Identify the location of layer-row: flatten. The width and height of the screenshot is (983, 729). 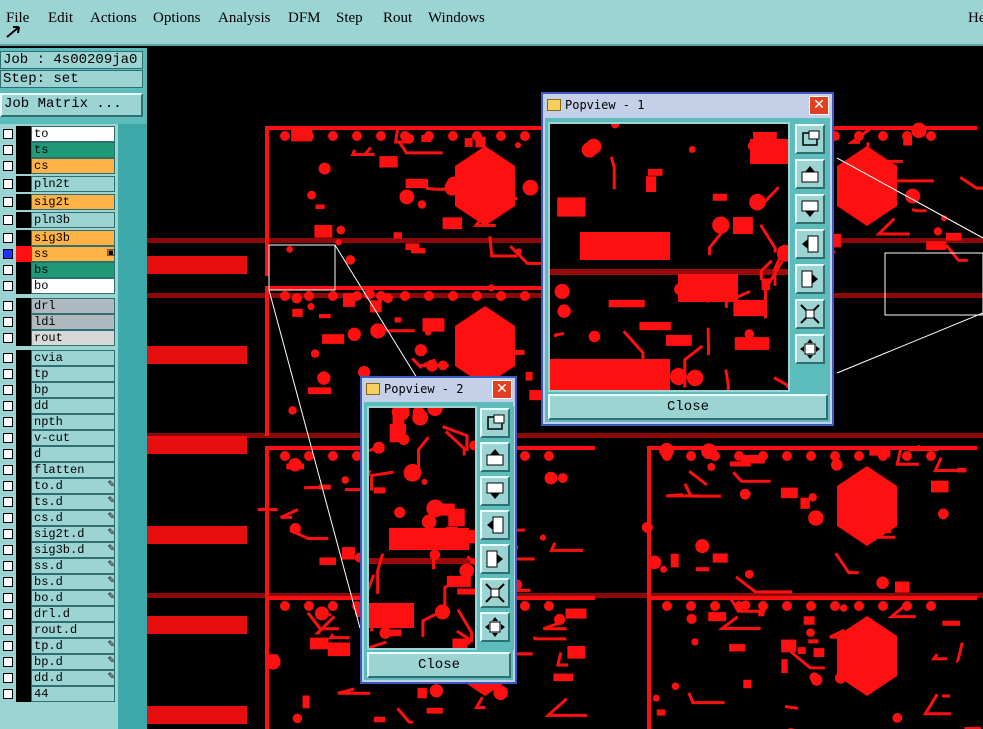
(59, 470).